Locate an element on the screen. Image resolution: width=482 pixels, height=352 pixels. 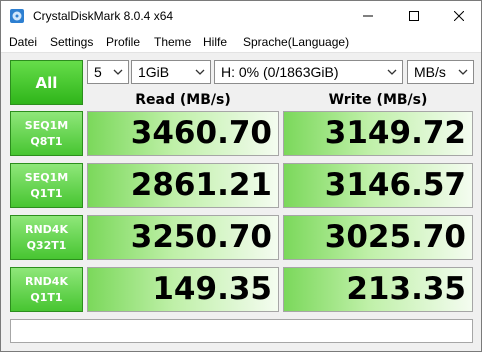
maximize-icon is located at coordinates (414, 16).